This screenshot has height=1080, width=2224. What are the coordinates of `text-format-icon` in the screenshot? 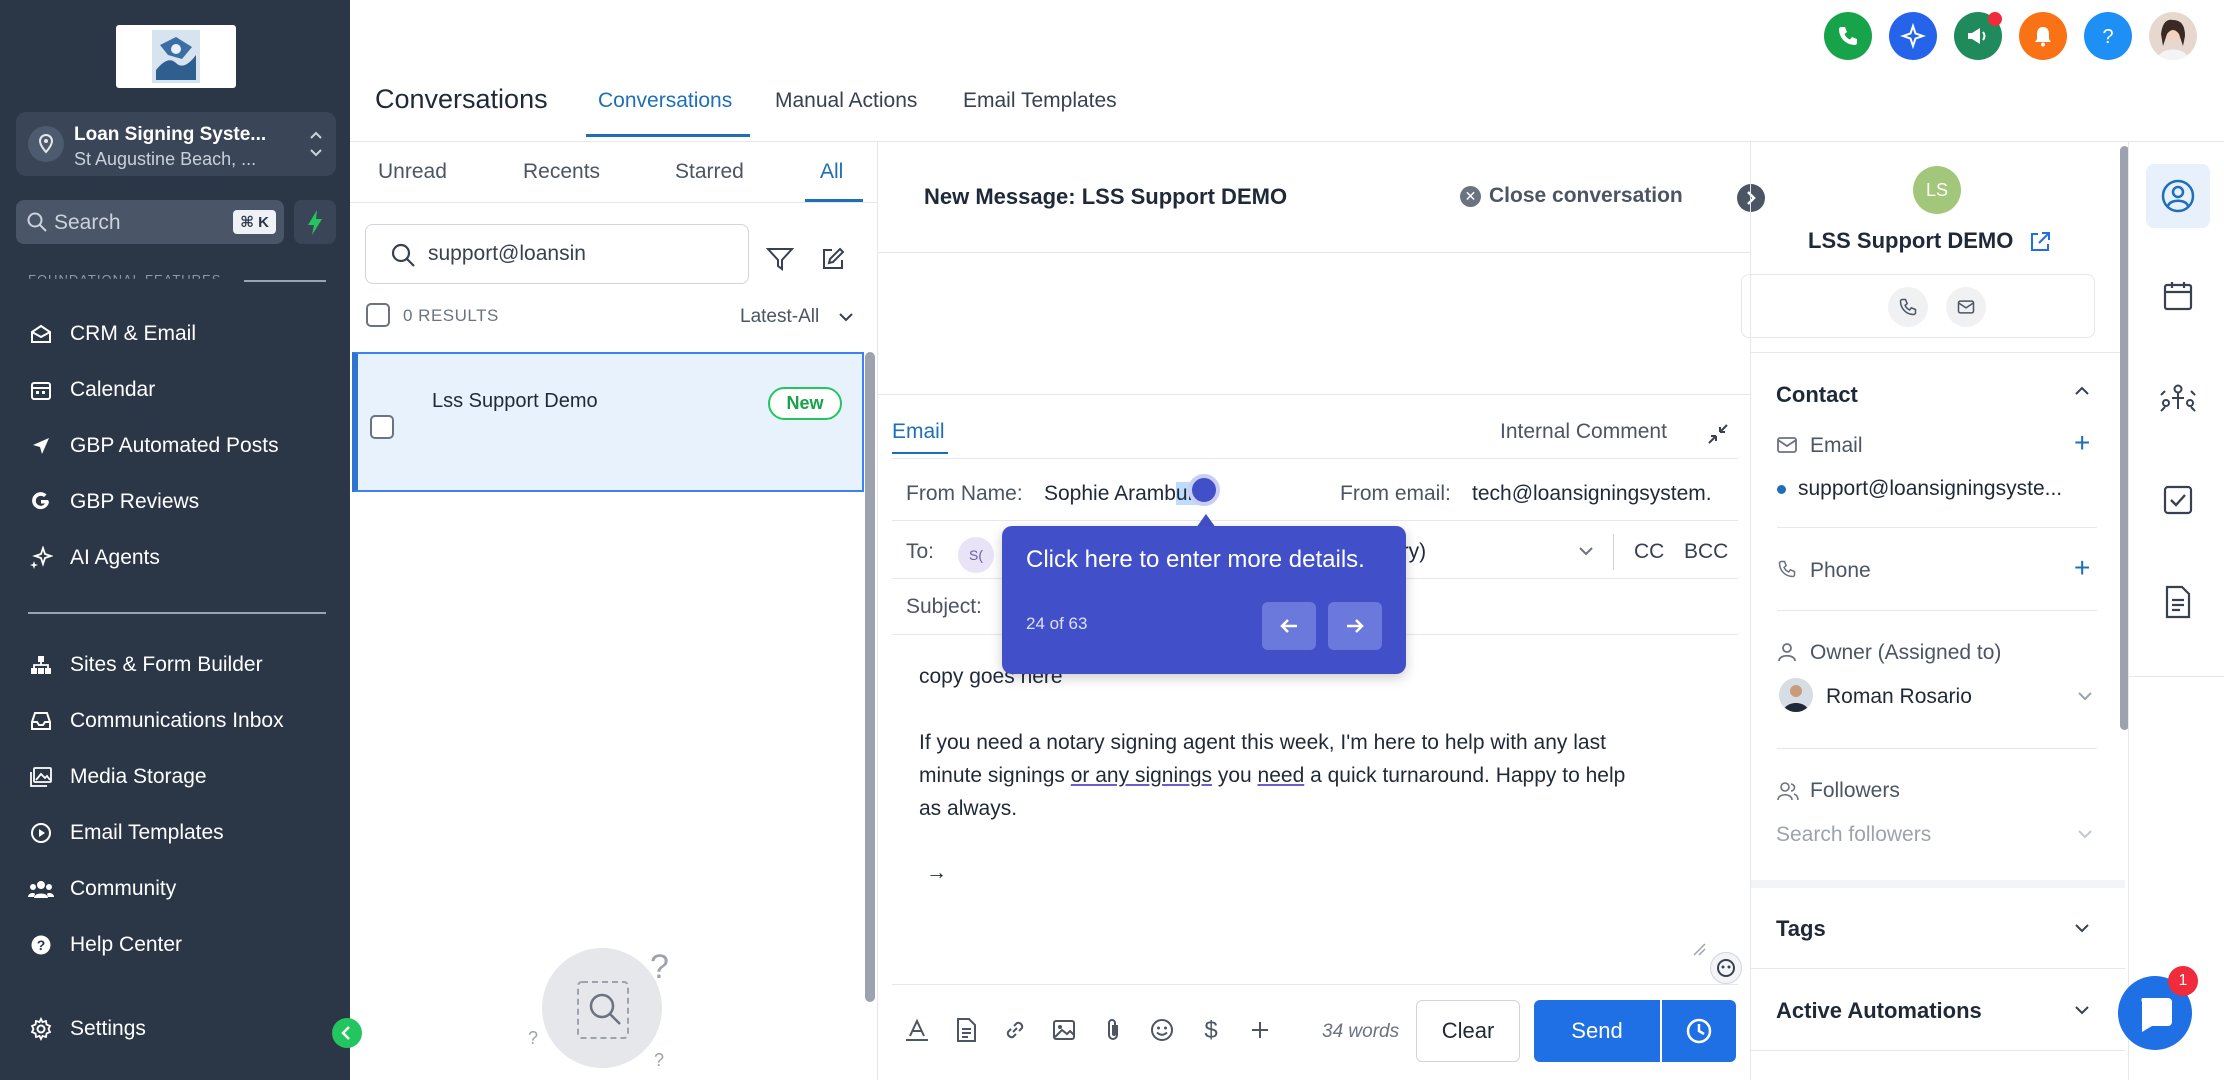 It's located at (917, 1030).